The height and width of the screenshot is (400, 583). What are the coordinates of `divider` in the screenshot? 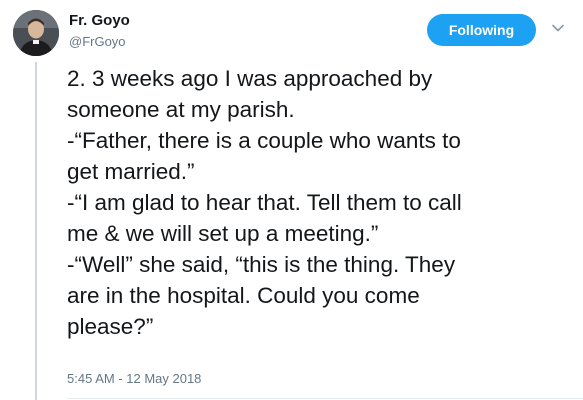 It's located at (325, 398).